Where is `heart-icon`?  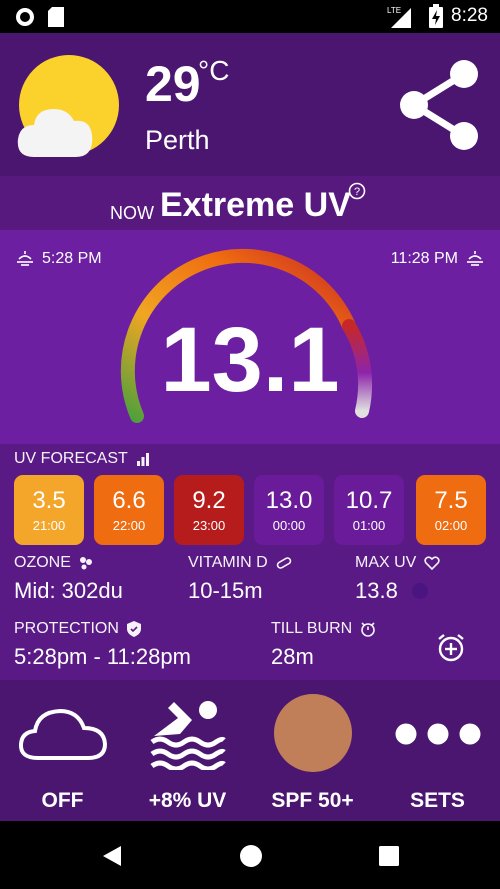
heart-icon is located at coordinates (432, 563).